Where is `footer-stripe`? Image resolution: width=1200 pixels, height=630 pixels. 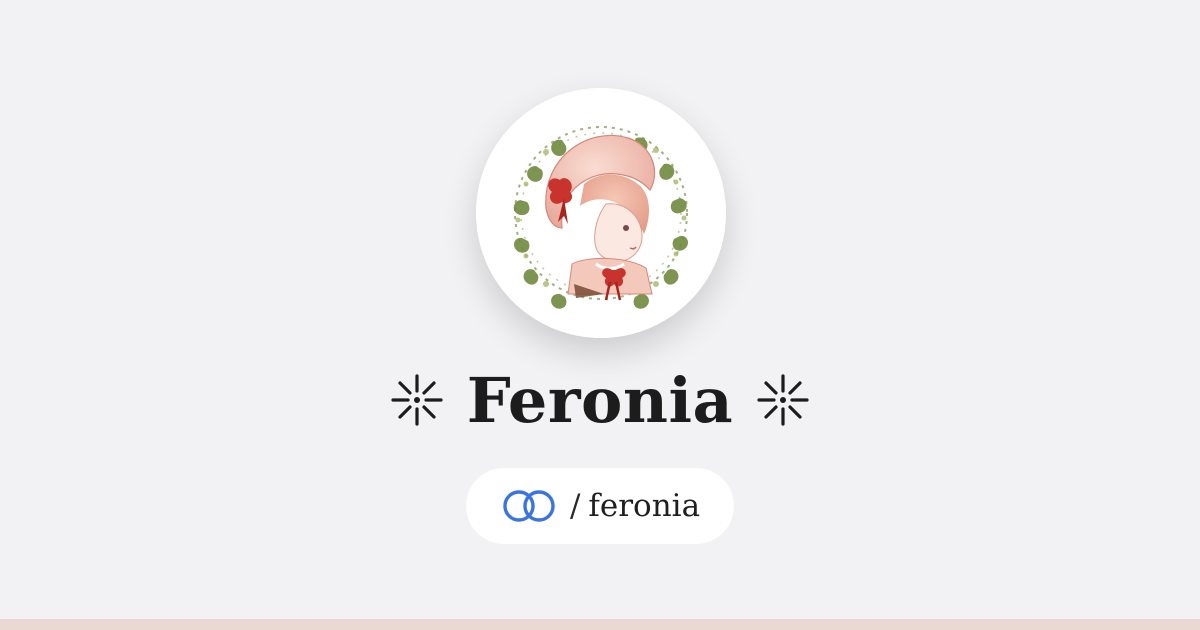 footer-stripe is located at coordinates (600, 624).